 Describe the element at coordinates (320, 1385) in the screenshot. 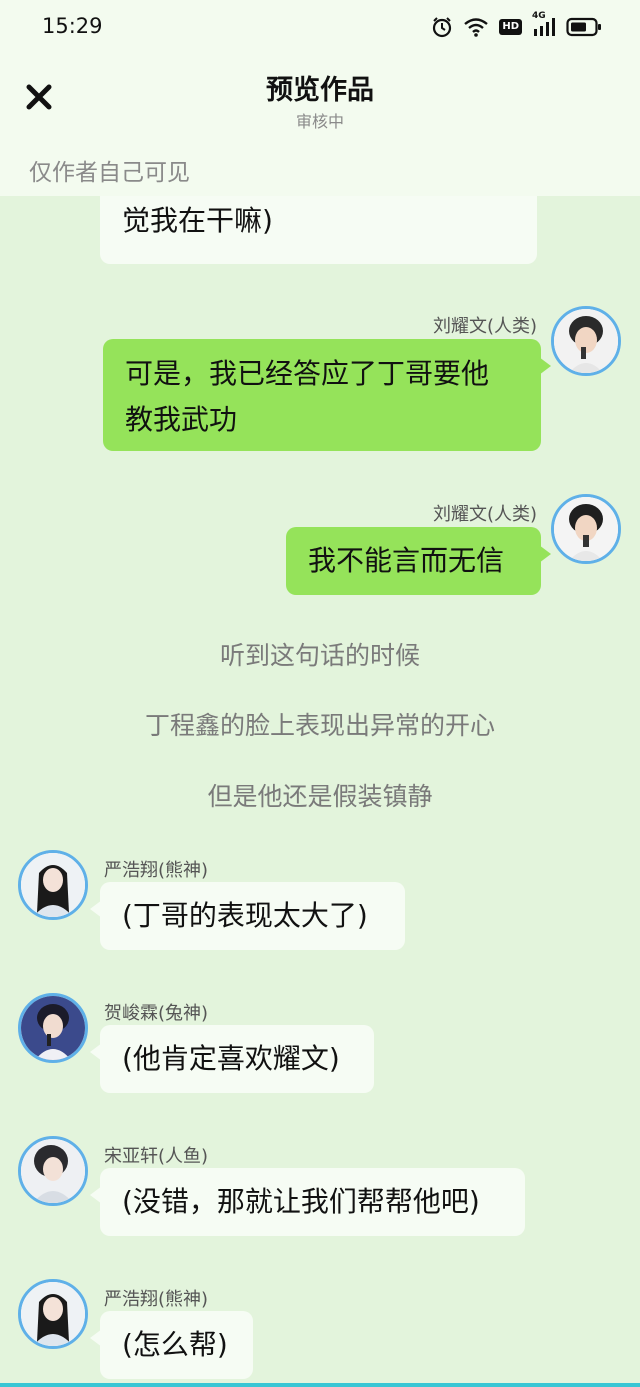

I see `bottom-accent-bar` at that location.